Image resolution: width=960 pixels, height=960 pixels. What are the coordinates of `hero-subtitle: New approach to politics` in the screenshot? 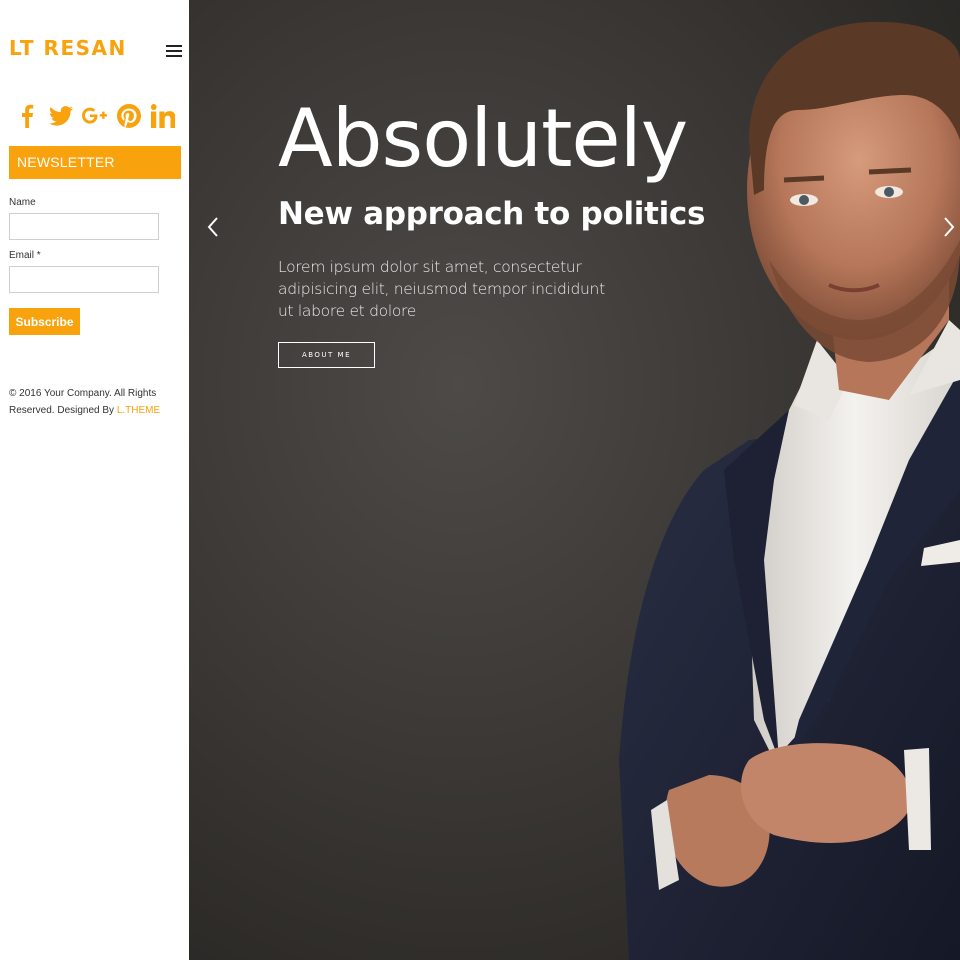 It's located at (492, 214).